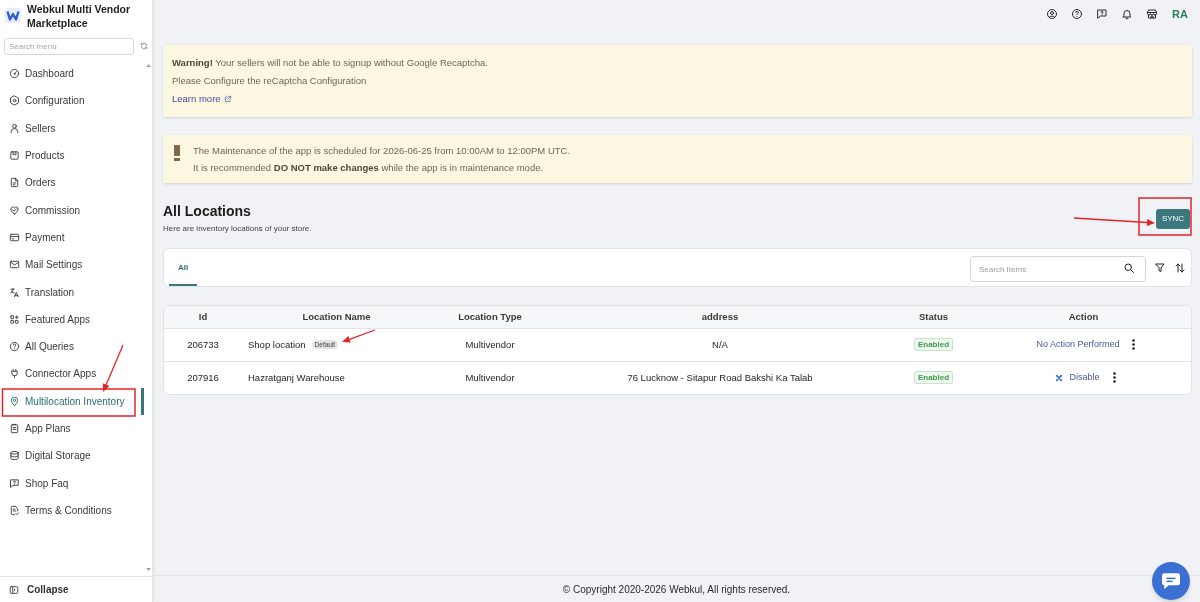 This screenshot has height=602, width=1200. What do you see at coordinates (14, 237) in the screenshot?
I see `card-icon` at bounding box center [14, 237].